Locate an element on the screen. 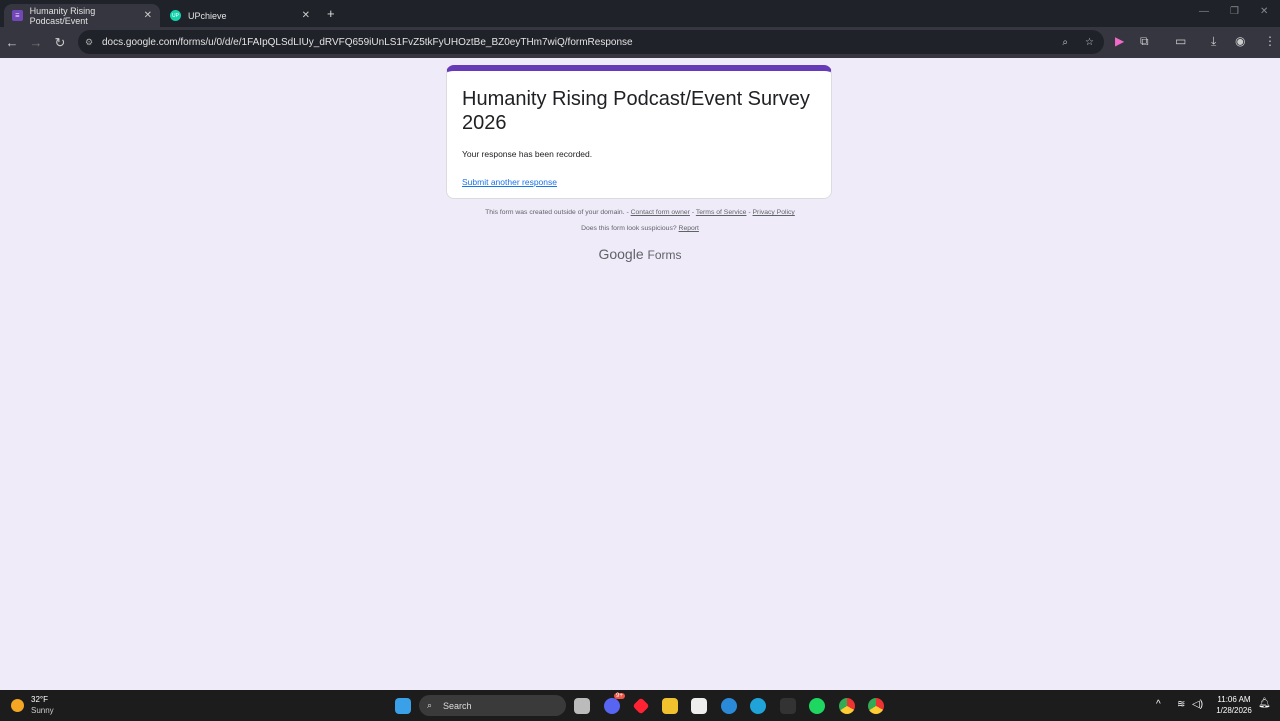  task-view-icon is located at coordinates (582, 706).